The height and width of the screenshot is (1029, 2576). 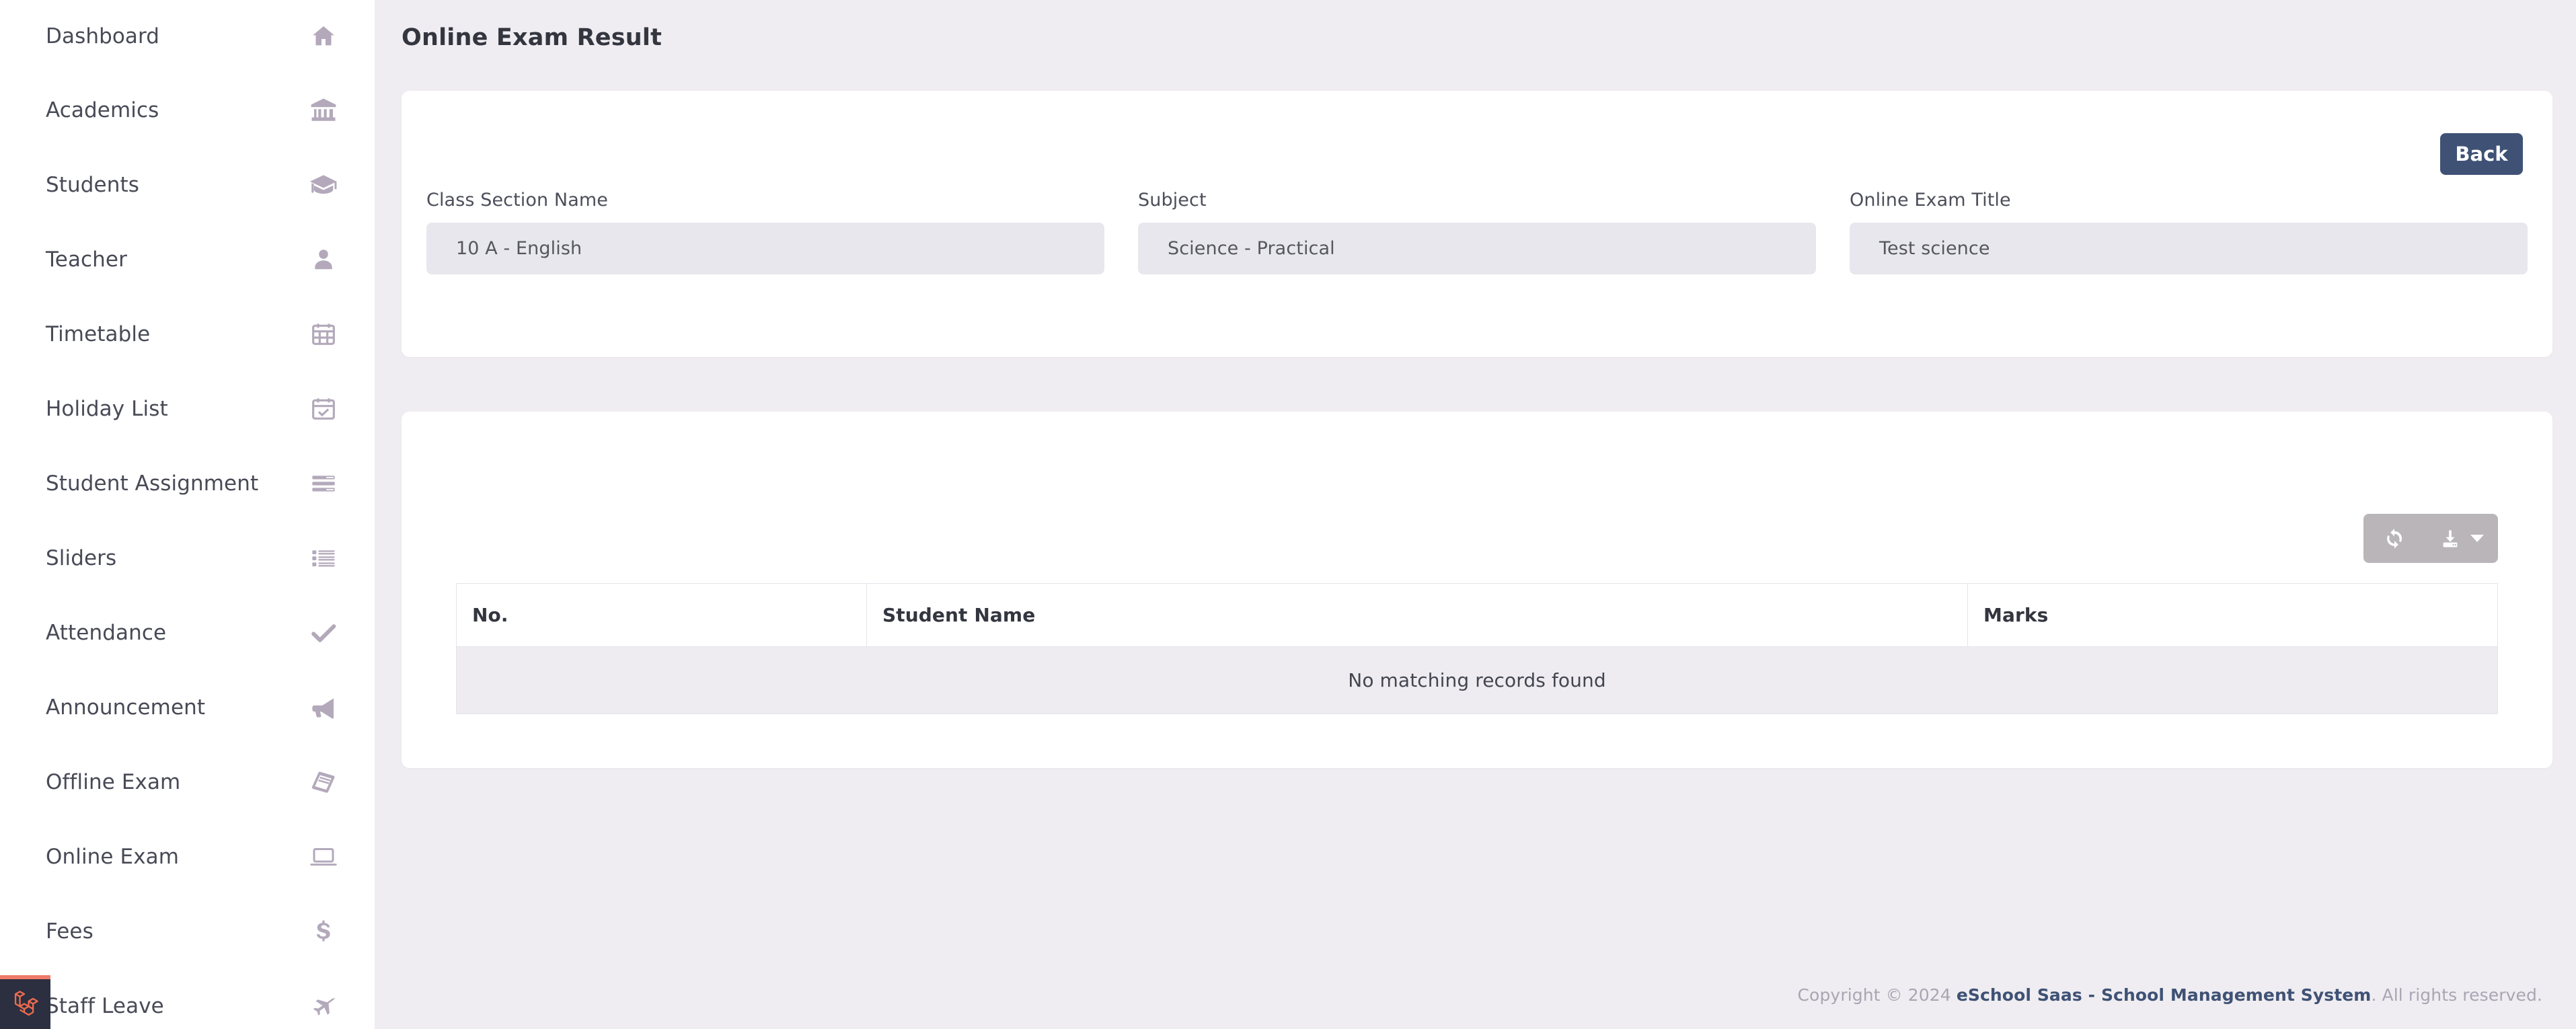 I want to click on sidebar-item-online-exam: Online Exam, so click(x=187, y=857).